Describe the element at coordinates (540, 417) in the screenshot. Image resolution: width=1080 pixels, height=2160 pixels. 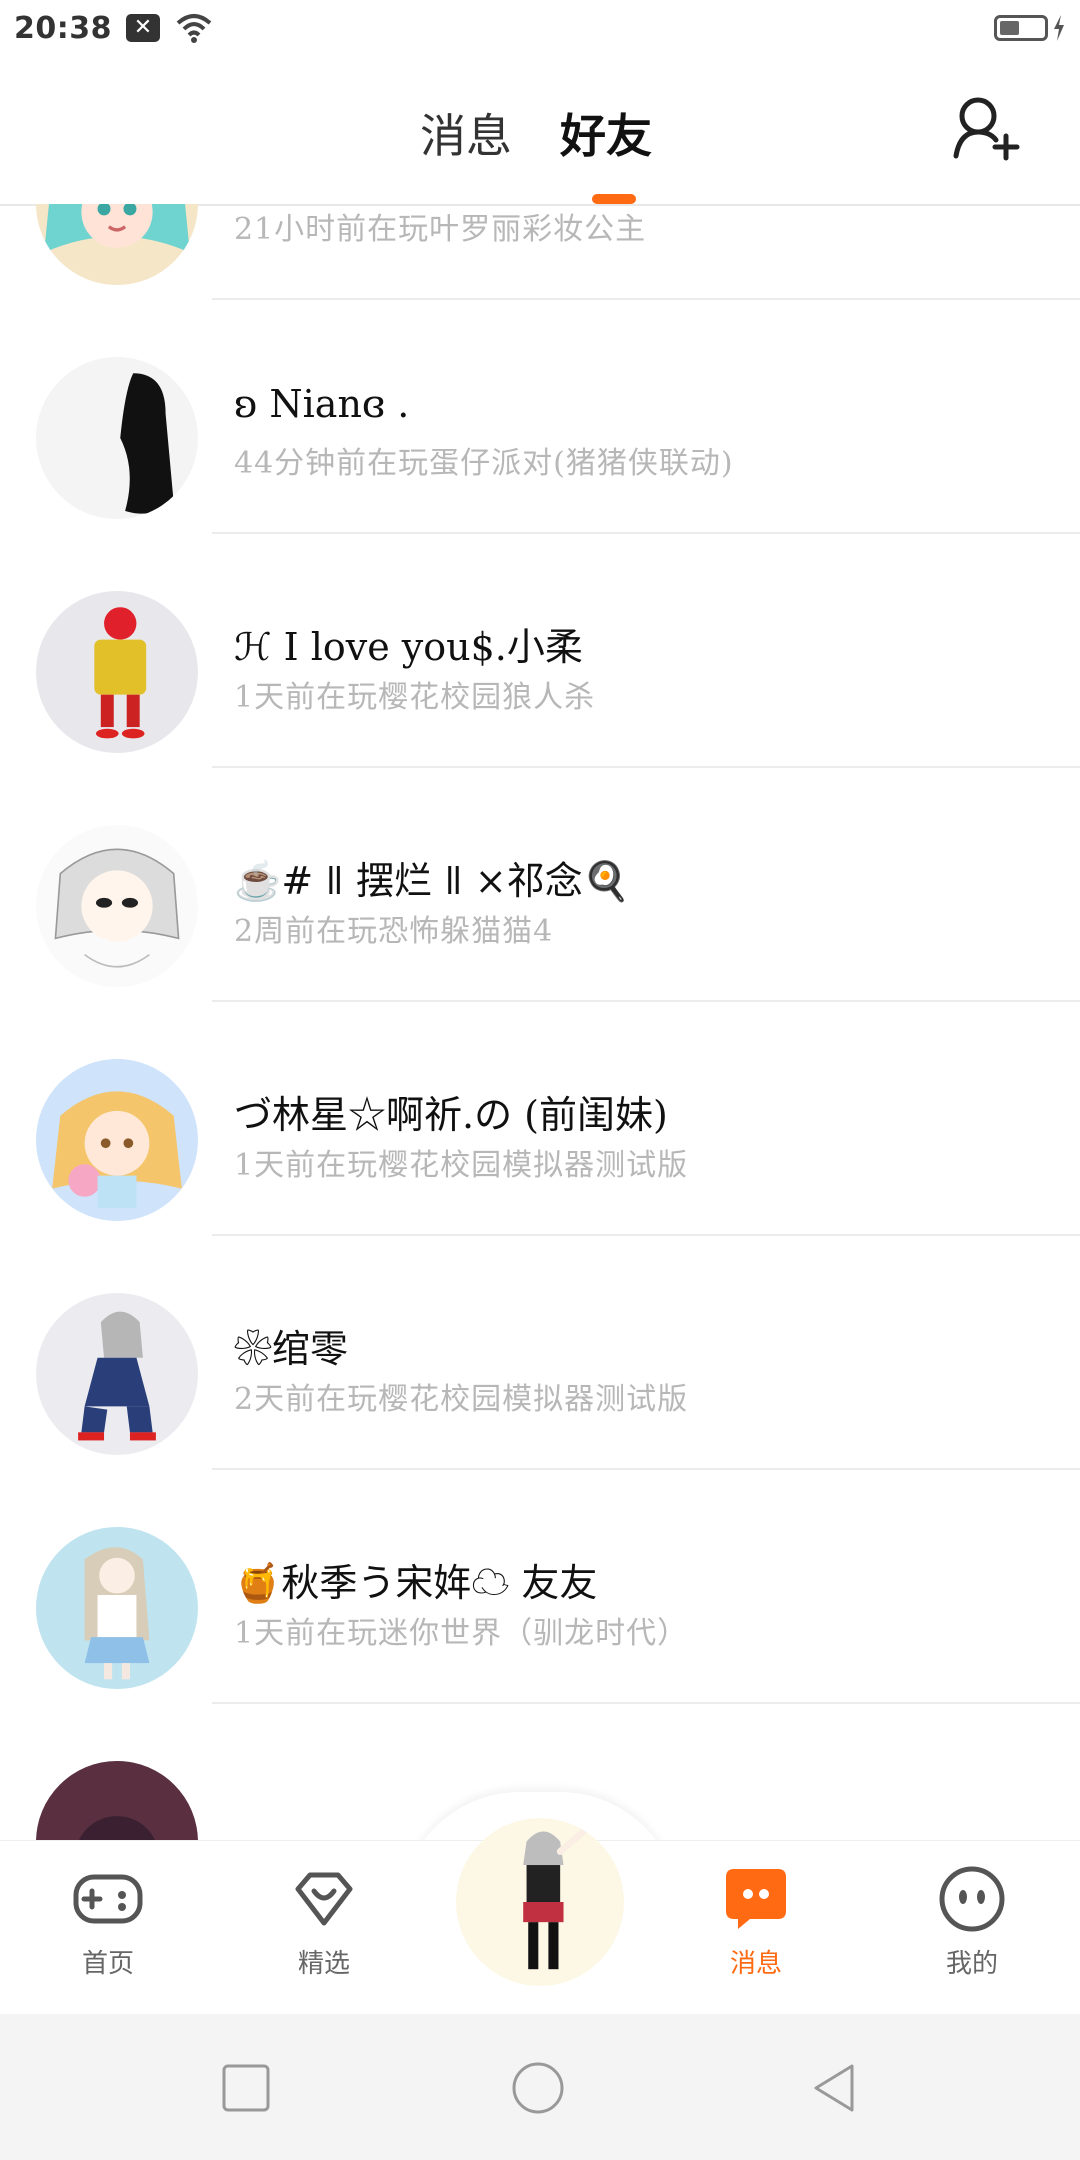
I see `friend-row: ʚ Nianɞ . 44分钟前在玩蛋仔派对(猪猪侠联动)` at that location.